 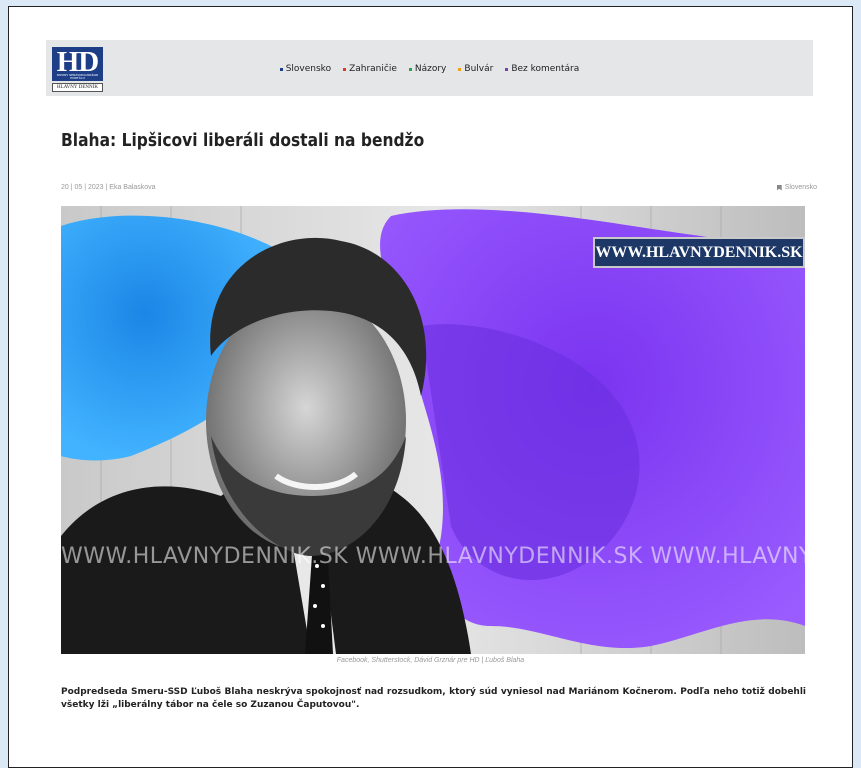 I want to click on bookmark-icon, so click(x=779, y=187).